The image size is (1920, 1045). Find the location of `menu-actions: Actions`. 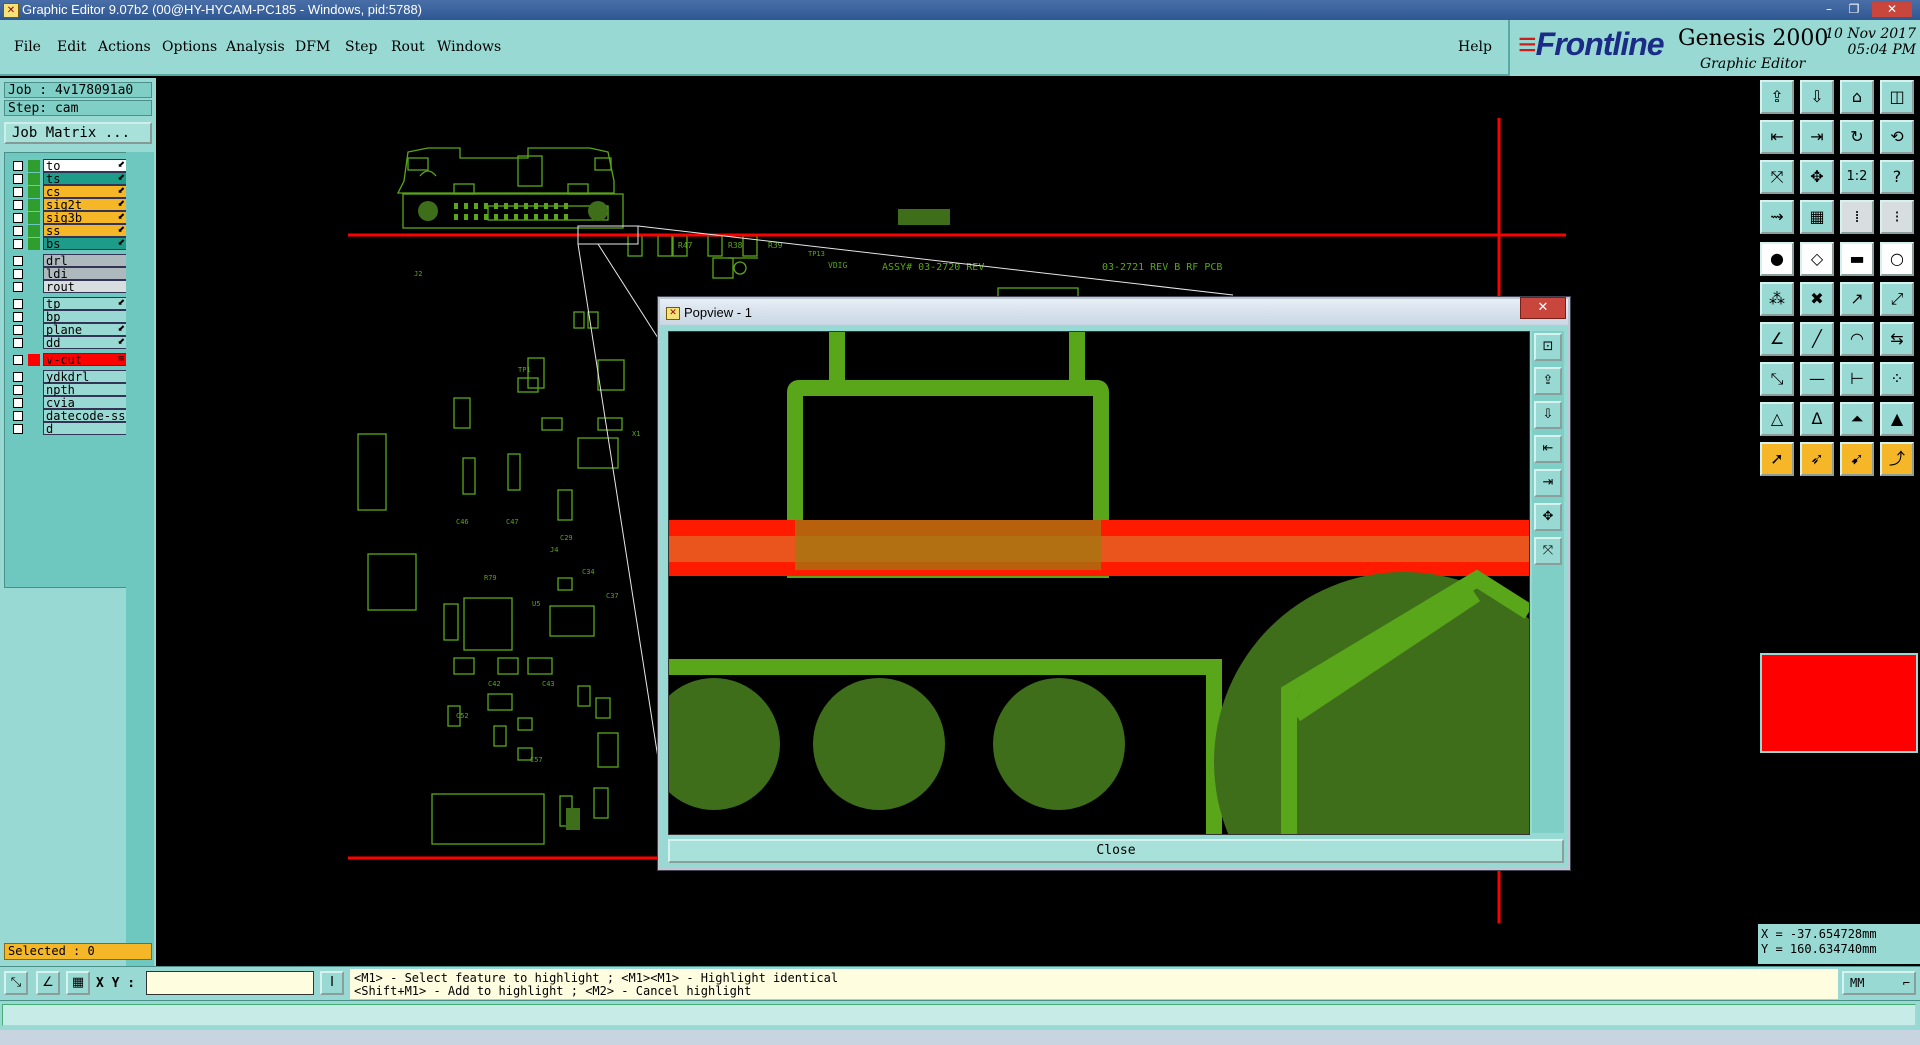

menu-actions: Actions is located at coordinates (124, 47).